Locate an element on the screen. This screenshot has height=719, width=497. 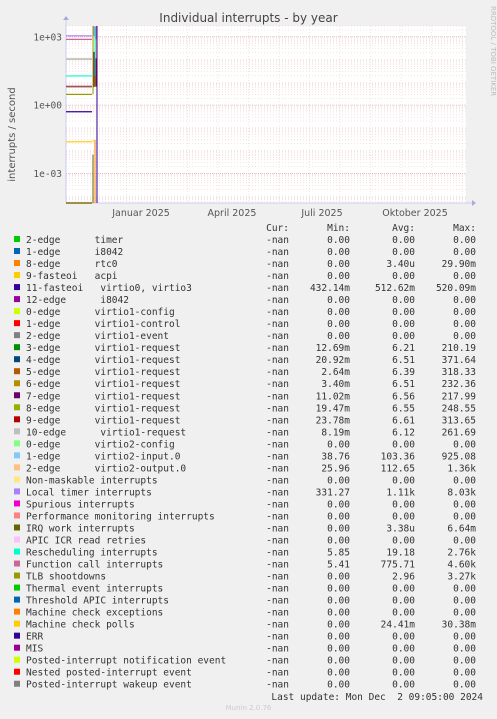
legend-series-name: Local timer interrupts is located at coordinates (89, 492).